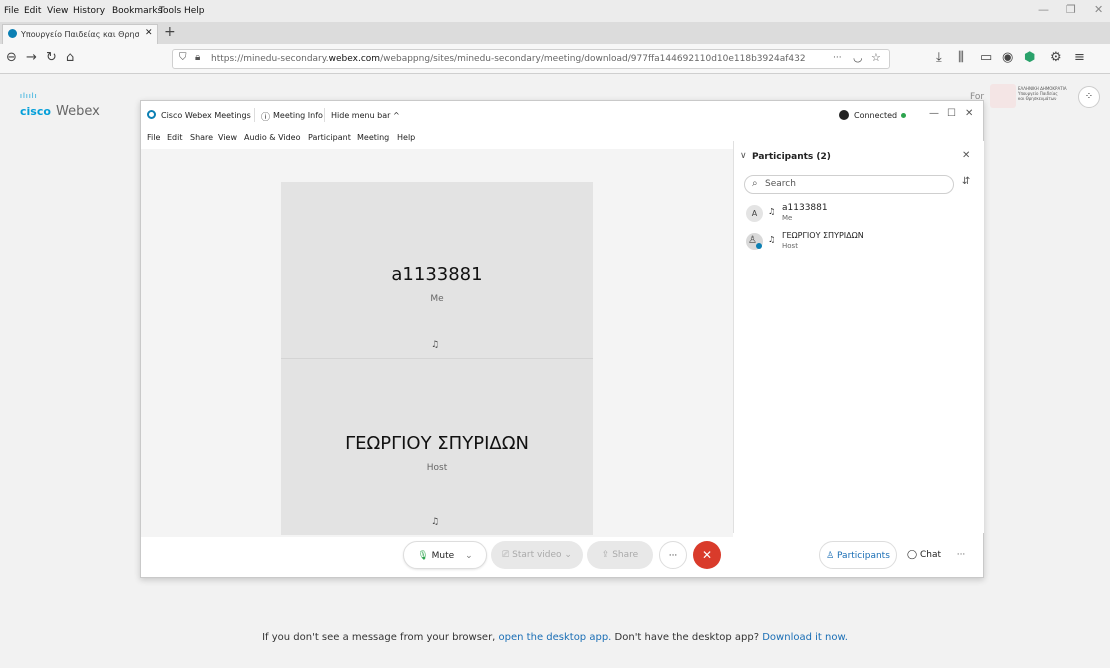 Image resolution: width=1110 pixels, height=668 pixels. What do you see at coordinates (1029, 57) in the screenshot?
I see `extension-shield-icon: ⬢` at bounding box center [1029, 57].